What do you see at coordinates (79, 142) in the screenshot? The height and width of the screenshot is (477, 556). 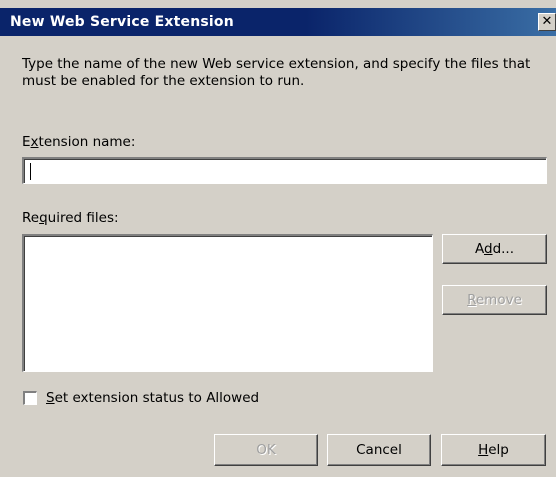 I see `extension-name-label: Extension name:` at bounding box center [79, 142].